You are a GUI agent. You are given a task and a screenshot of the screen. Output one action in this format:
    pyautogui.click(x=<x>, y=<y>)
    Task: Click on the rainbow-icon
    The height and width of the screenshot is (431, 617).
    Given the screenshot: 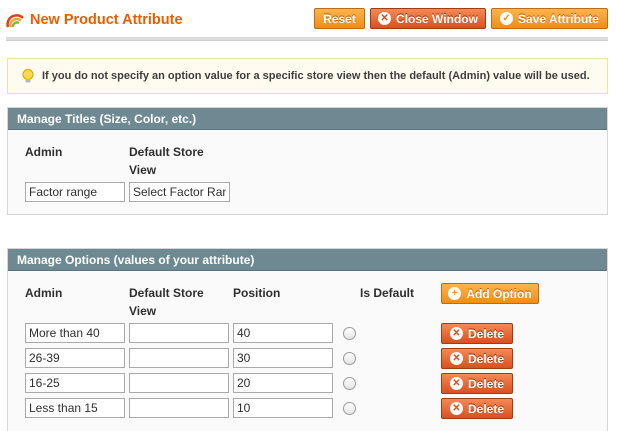 What is the action you would take?
    pyautogui.click(x=15, y=21)
    